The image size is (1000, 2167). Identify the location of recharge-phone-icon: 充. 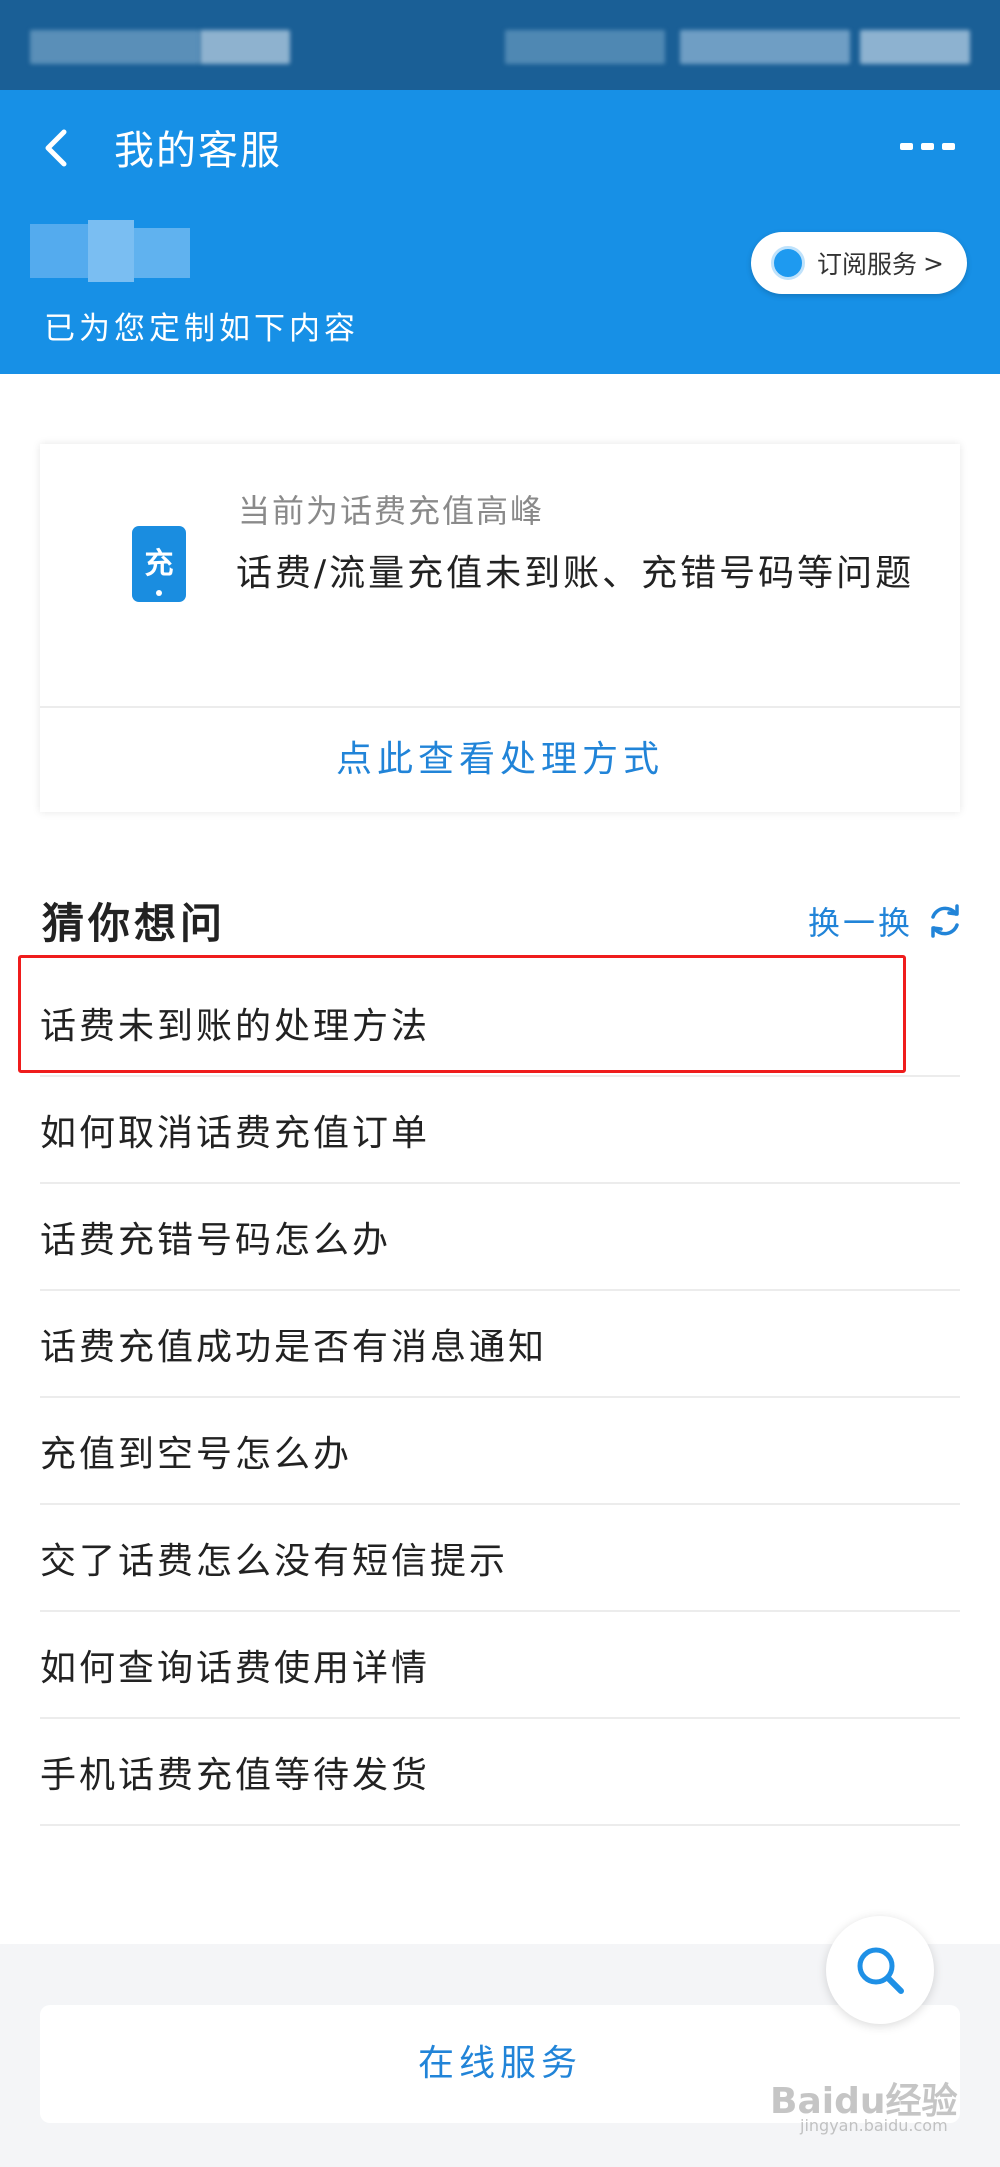
(159, 564).